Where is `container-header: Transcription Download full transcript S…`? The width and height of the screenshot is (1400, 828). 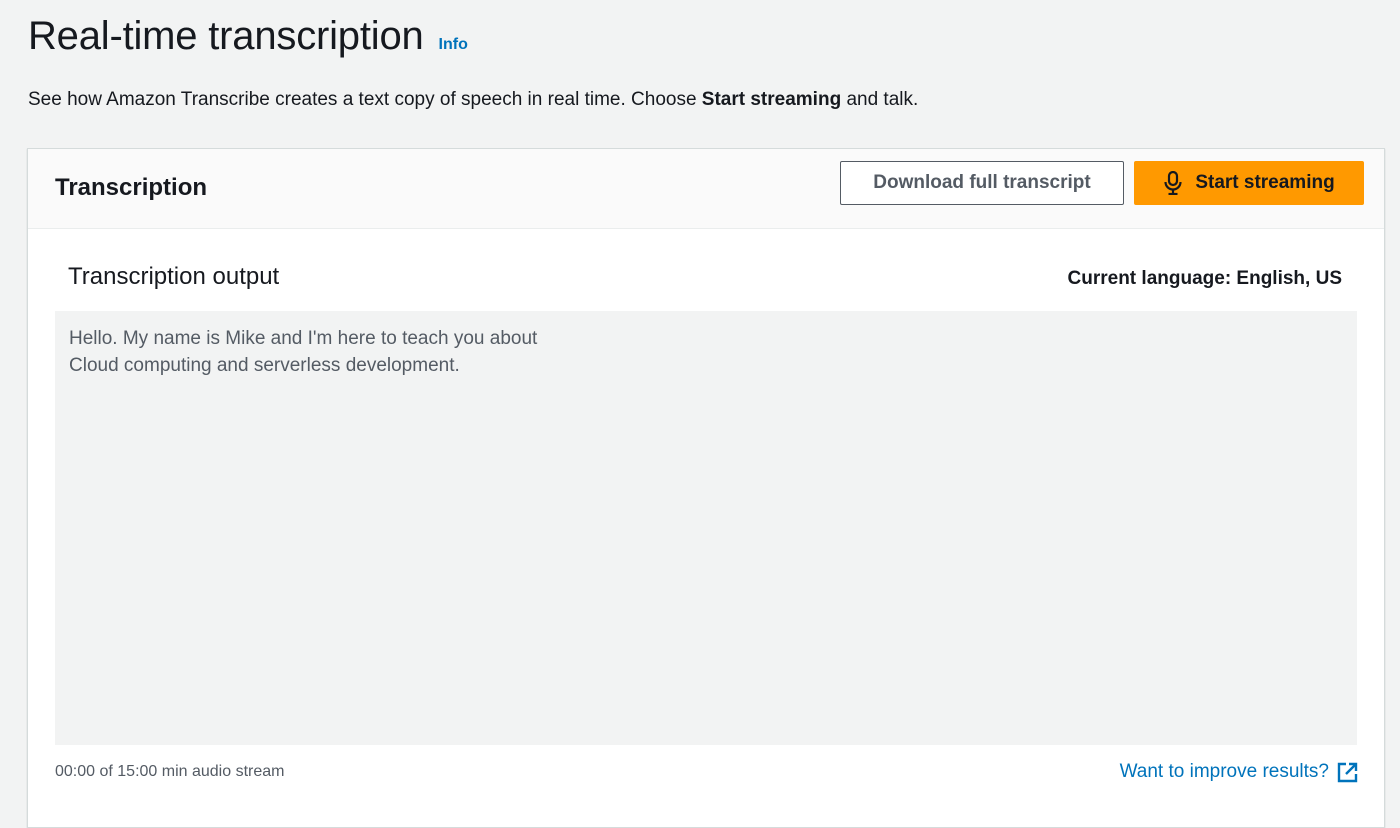 container-header: Transcription Download full transcript S… is located at coordinates (706, 189).